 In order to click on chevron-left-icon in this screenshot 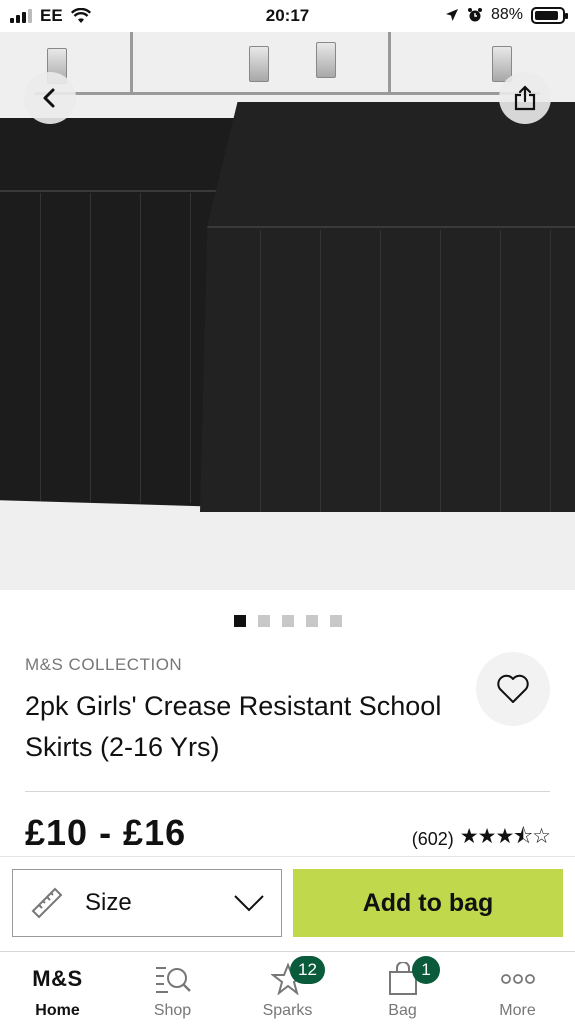, I will do `click(49, 98)`.